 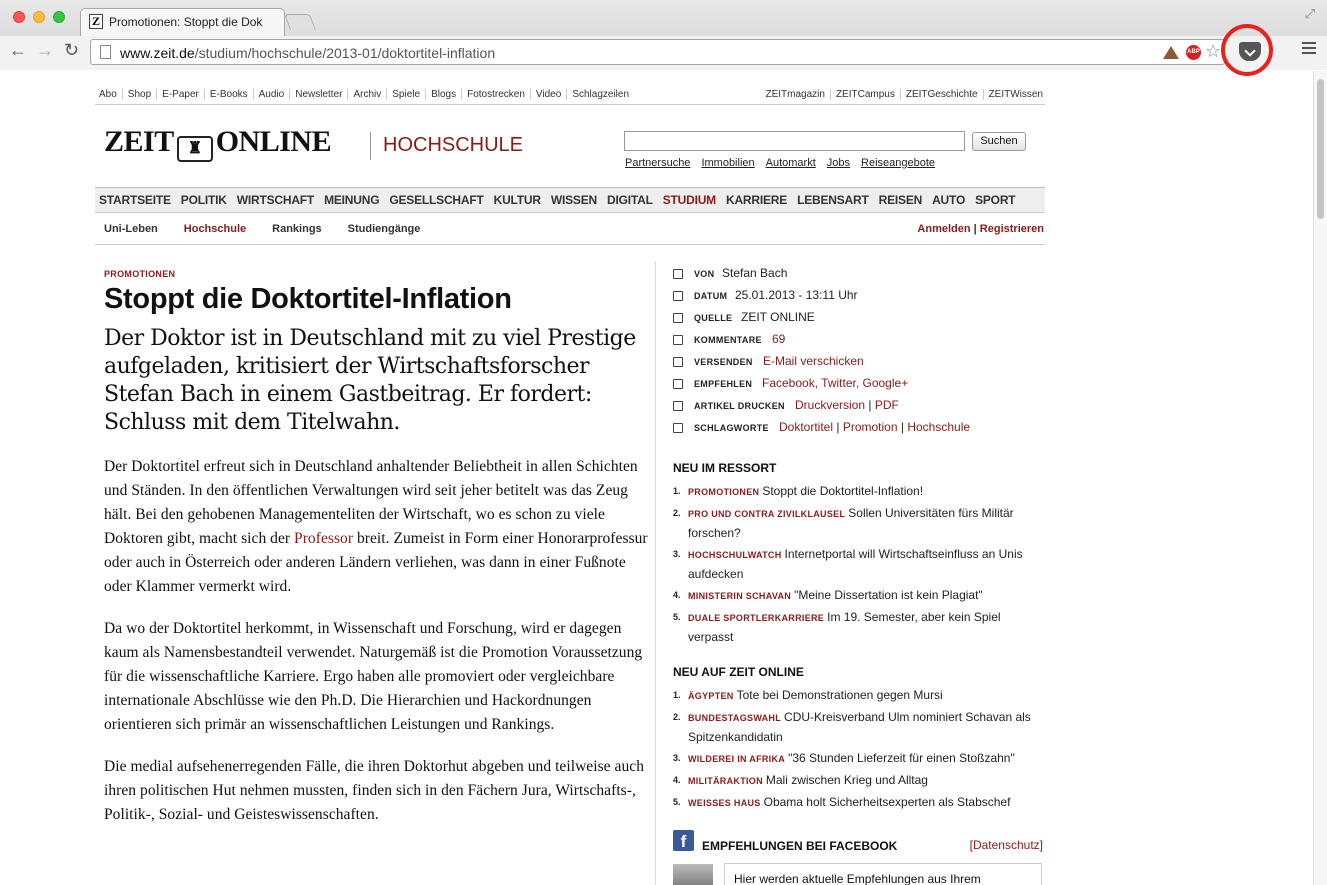 What do you see at coordinates (218, 143) in the screenshot?
I see `zeit-online-logo: ZEIT ♜ ONLINE` at bounding box center [218, 143].